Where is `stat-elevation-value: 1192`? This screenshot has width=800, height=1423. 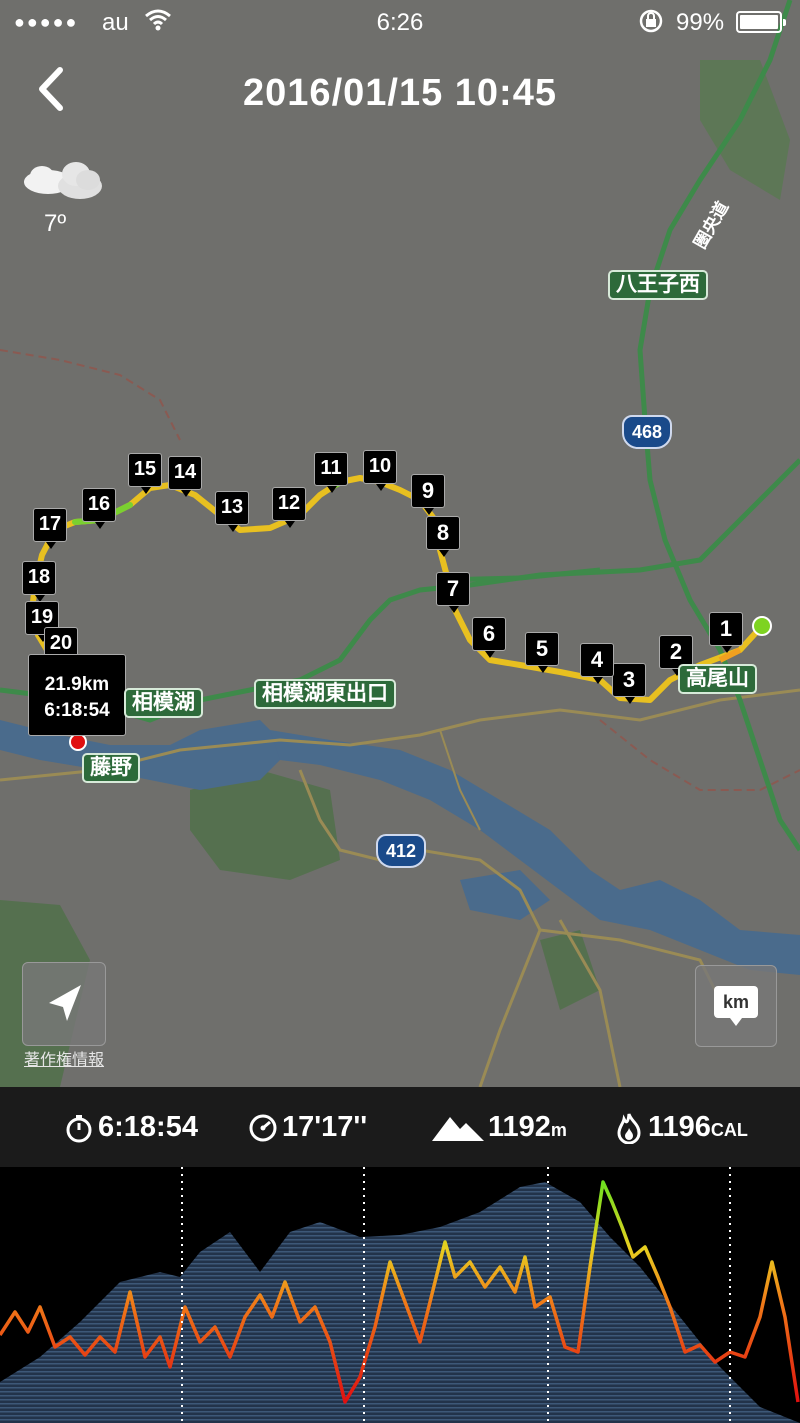 stat-elevation-value: 1192 is located at coordinates (519, 1127).